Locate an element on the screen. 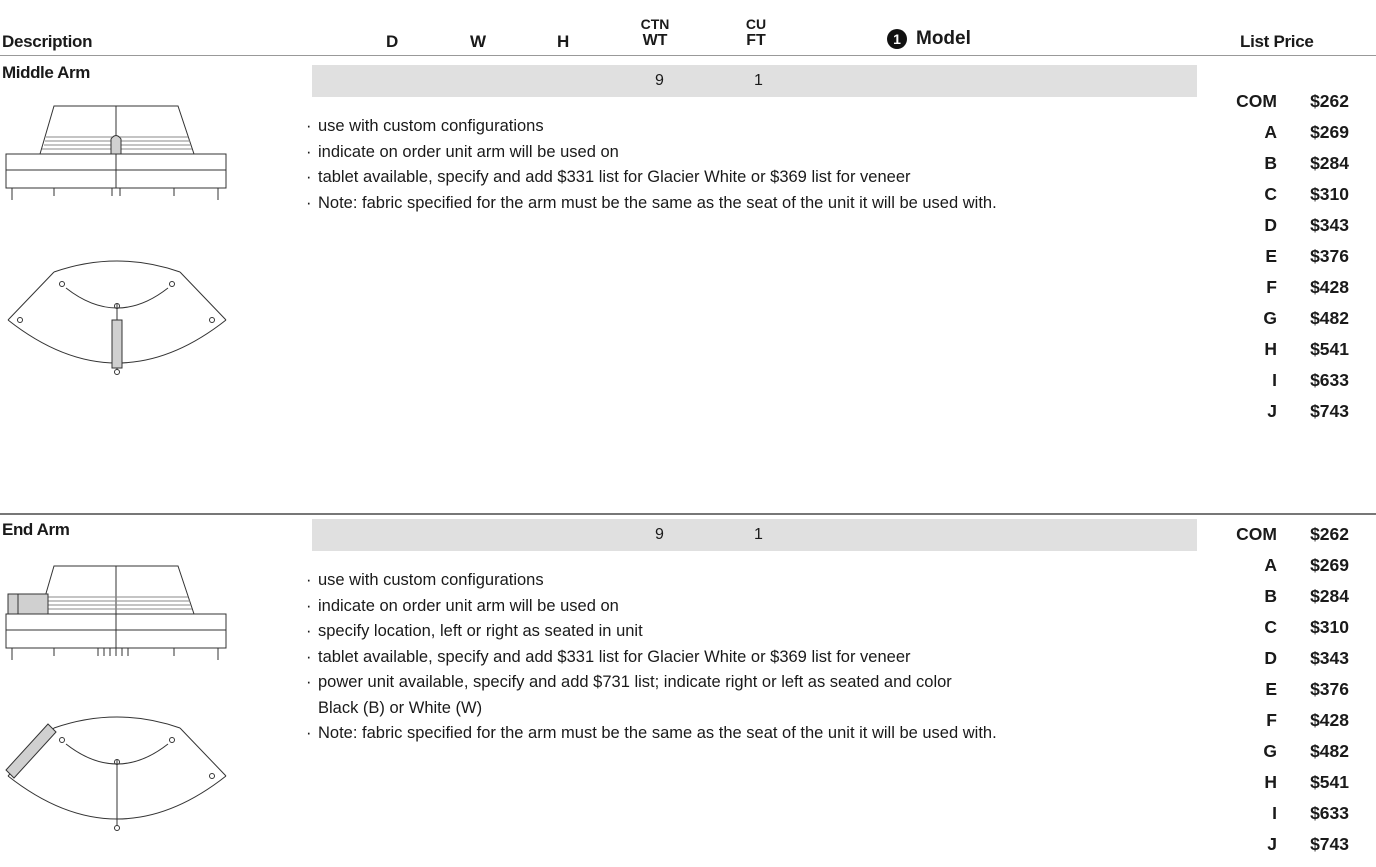 The height and width of the screenshot is (867, 1376). price-grade: E is located at coordinates (1271, 256).